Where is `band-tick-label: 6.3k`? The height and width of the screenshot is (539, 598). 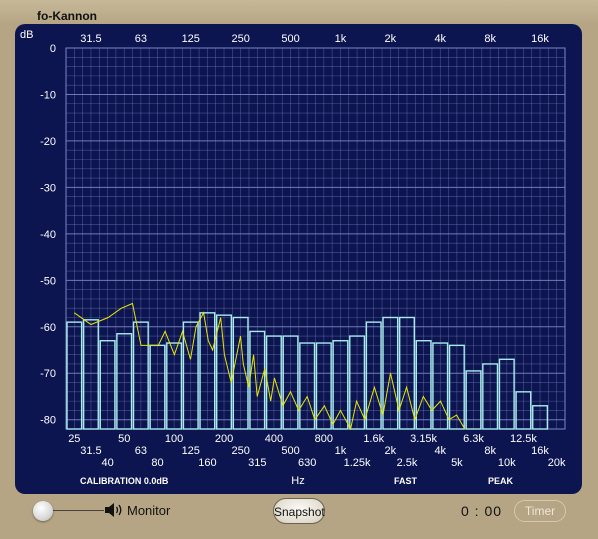 band-tick-label: 6.3k is located at coordinates (473, 439).